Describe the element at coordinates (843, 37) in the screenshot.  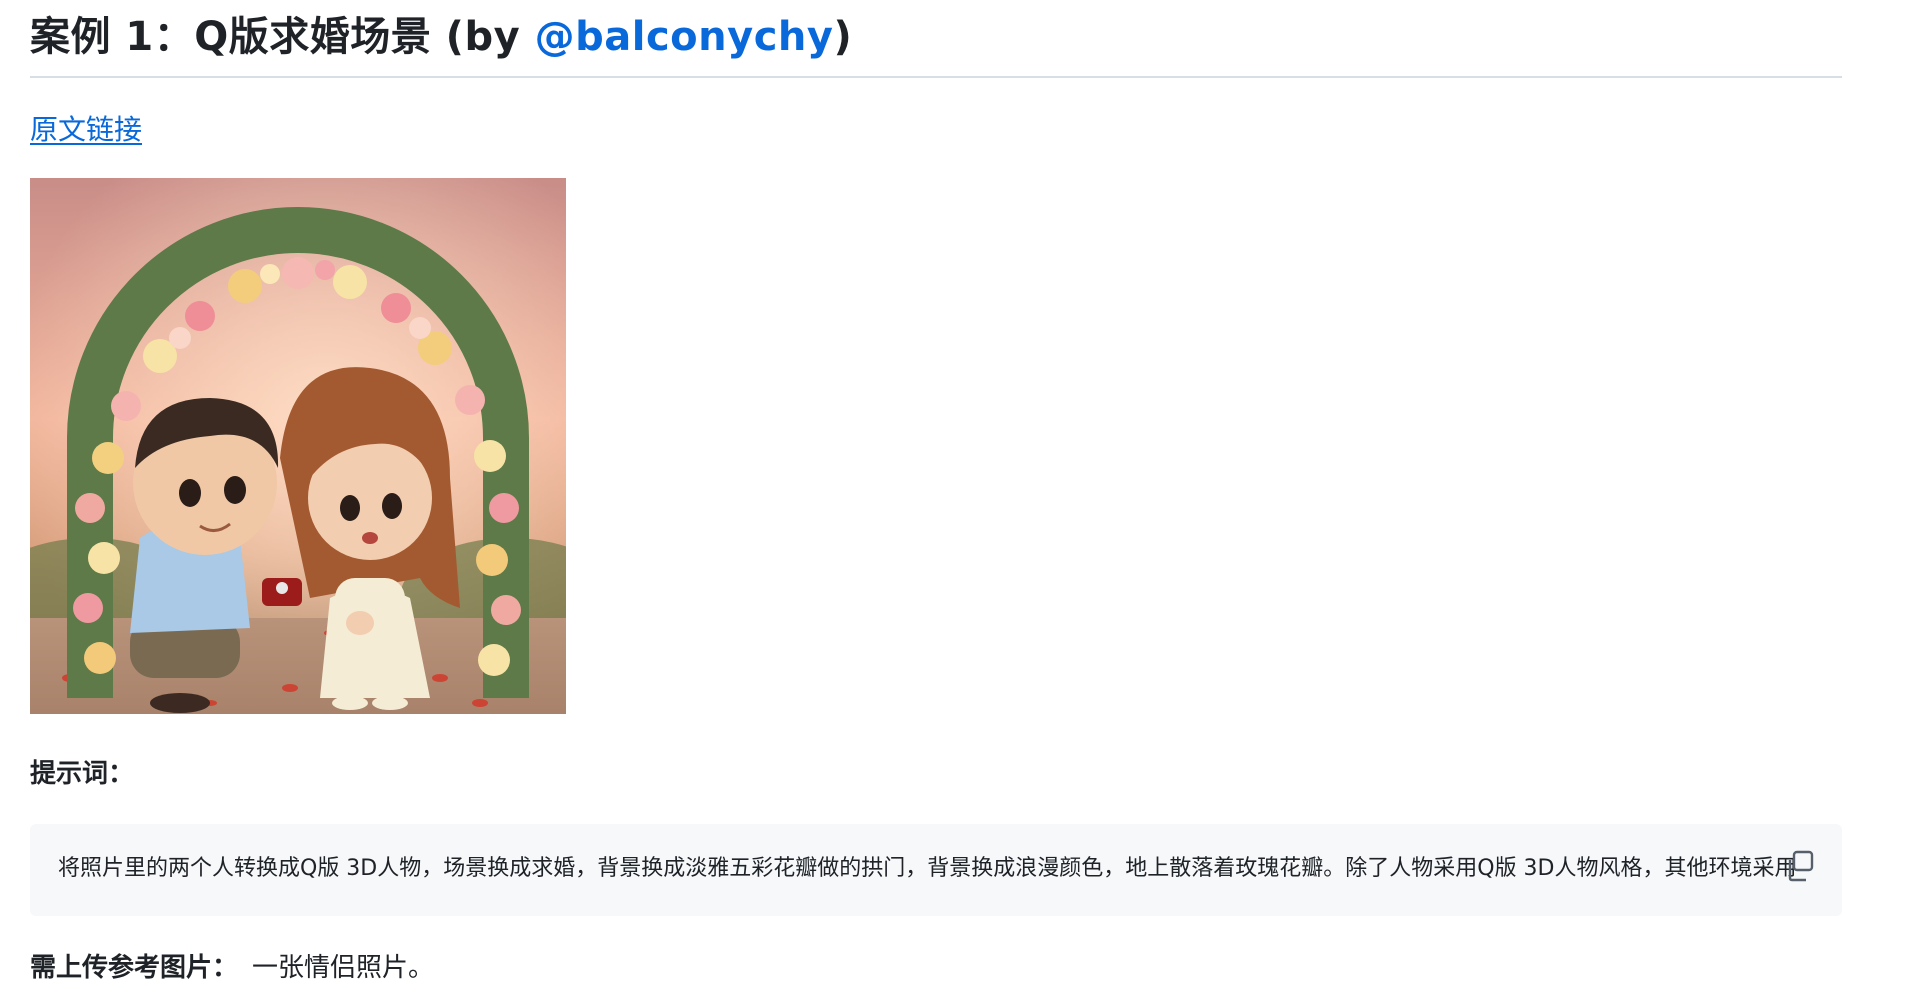
I see `title-suffix: )` at that location.